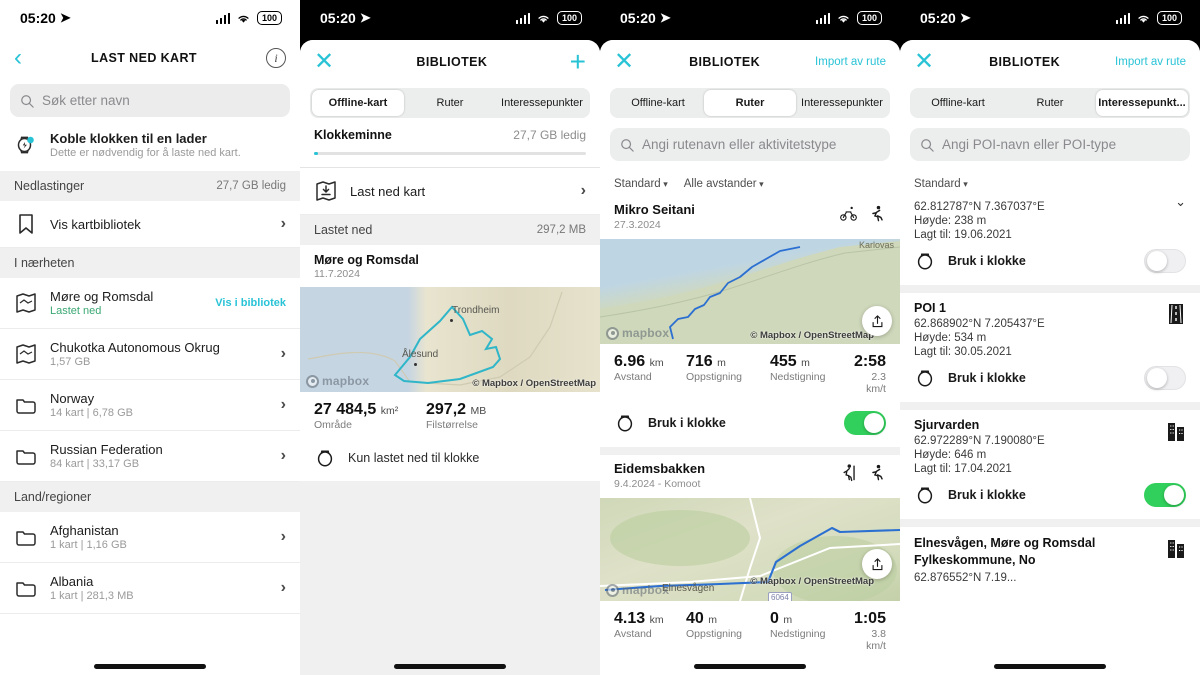 This screenshot has height=675, width=1200. Describe the element at coordinates (91, 413) in the screenshot. I see `list-item-sub: 14 kart | 6,78 GB` at that location.